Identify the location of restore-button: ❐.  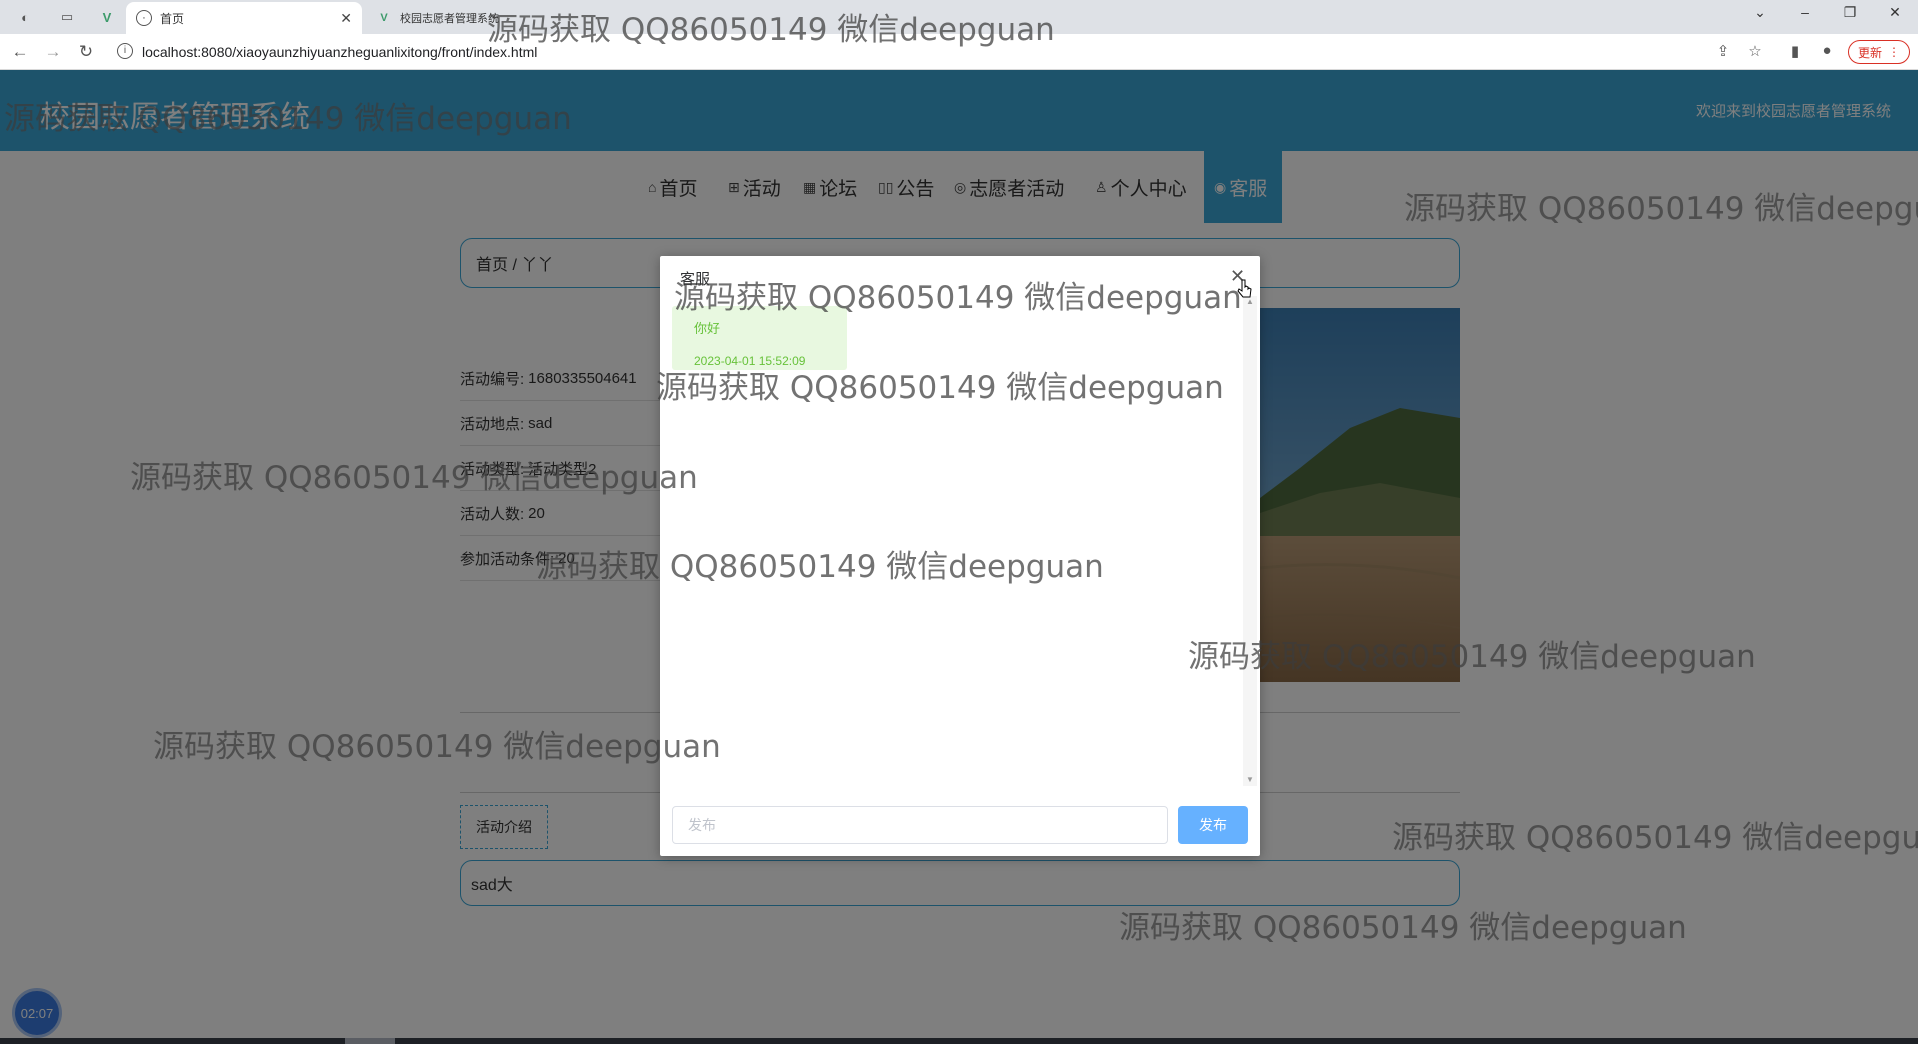
(1850, 12).